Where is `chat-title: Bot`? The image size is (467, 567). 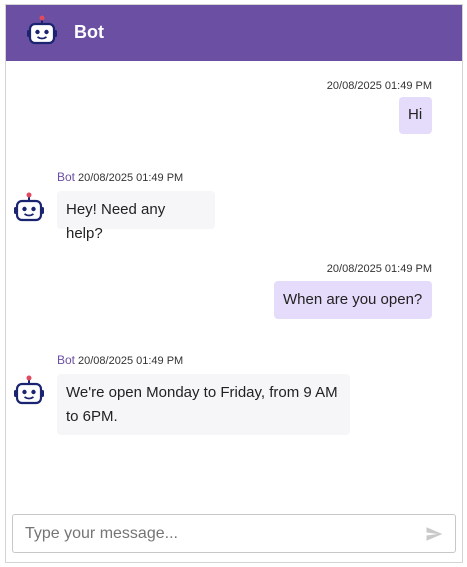 chat-title: Bot is located at coordinates (89, 32).